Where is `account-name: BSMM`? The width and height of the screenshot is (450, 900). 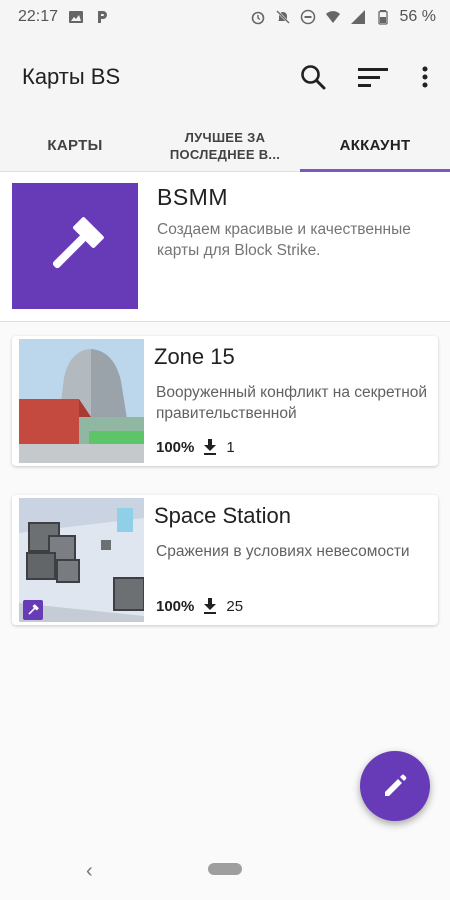 account-name: BSMM is located at coordinates (192, 197).